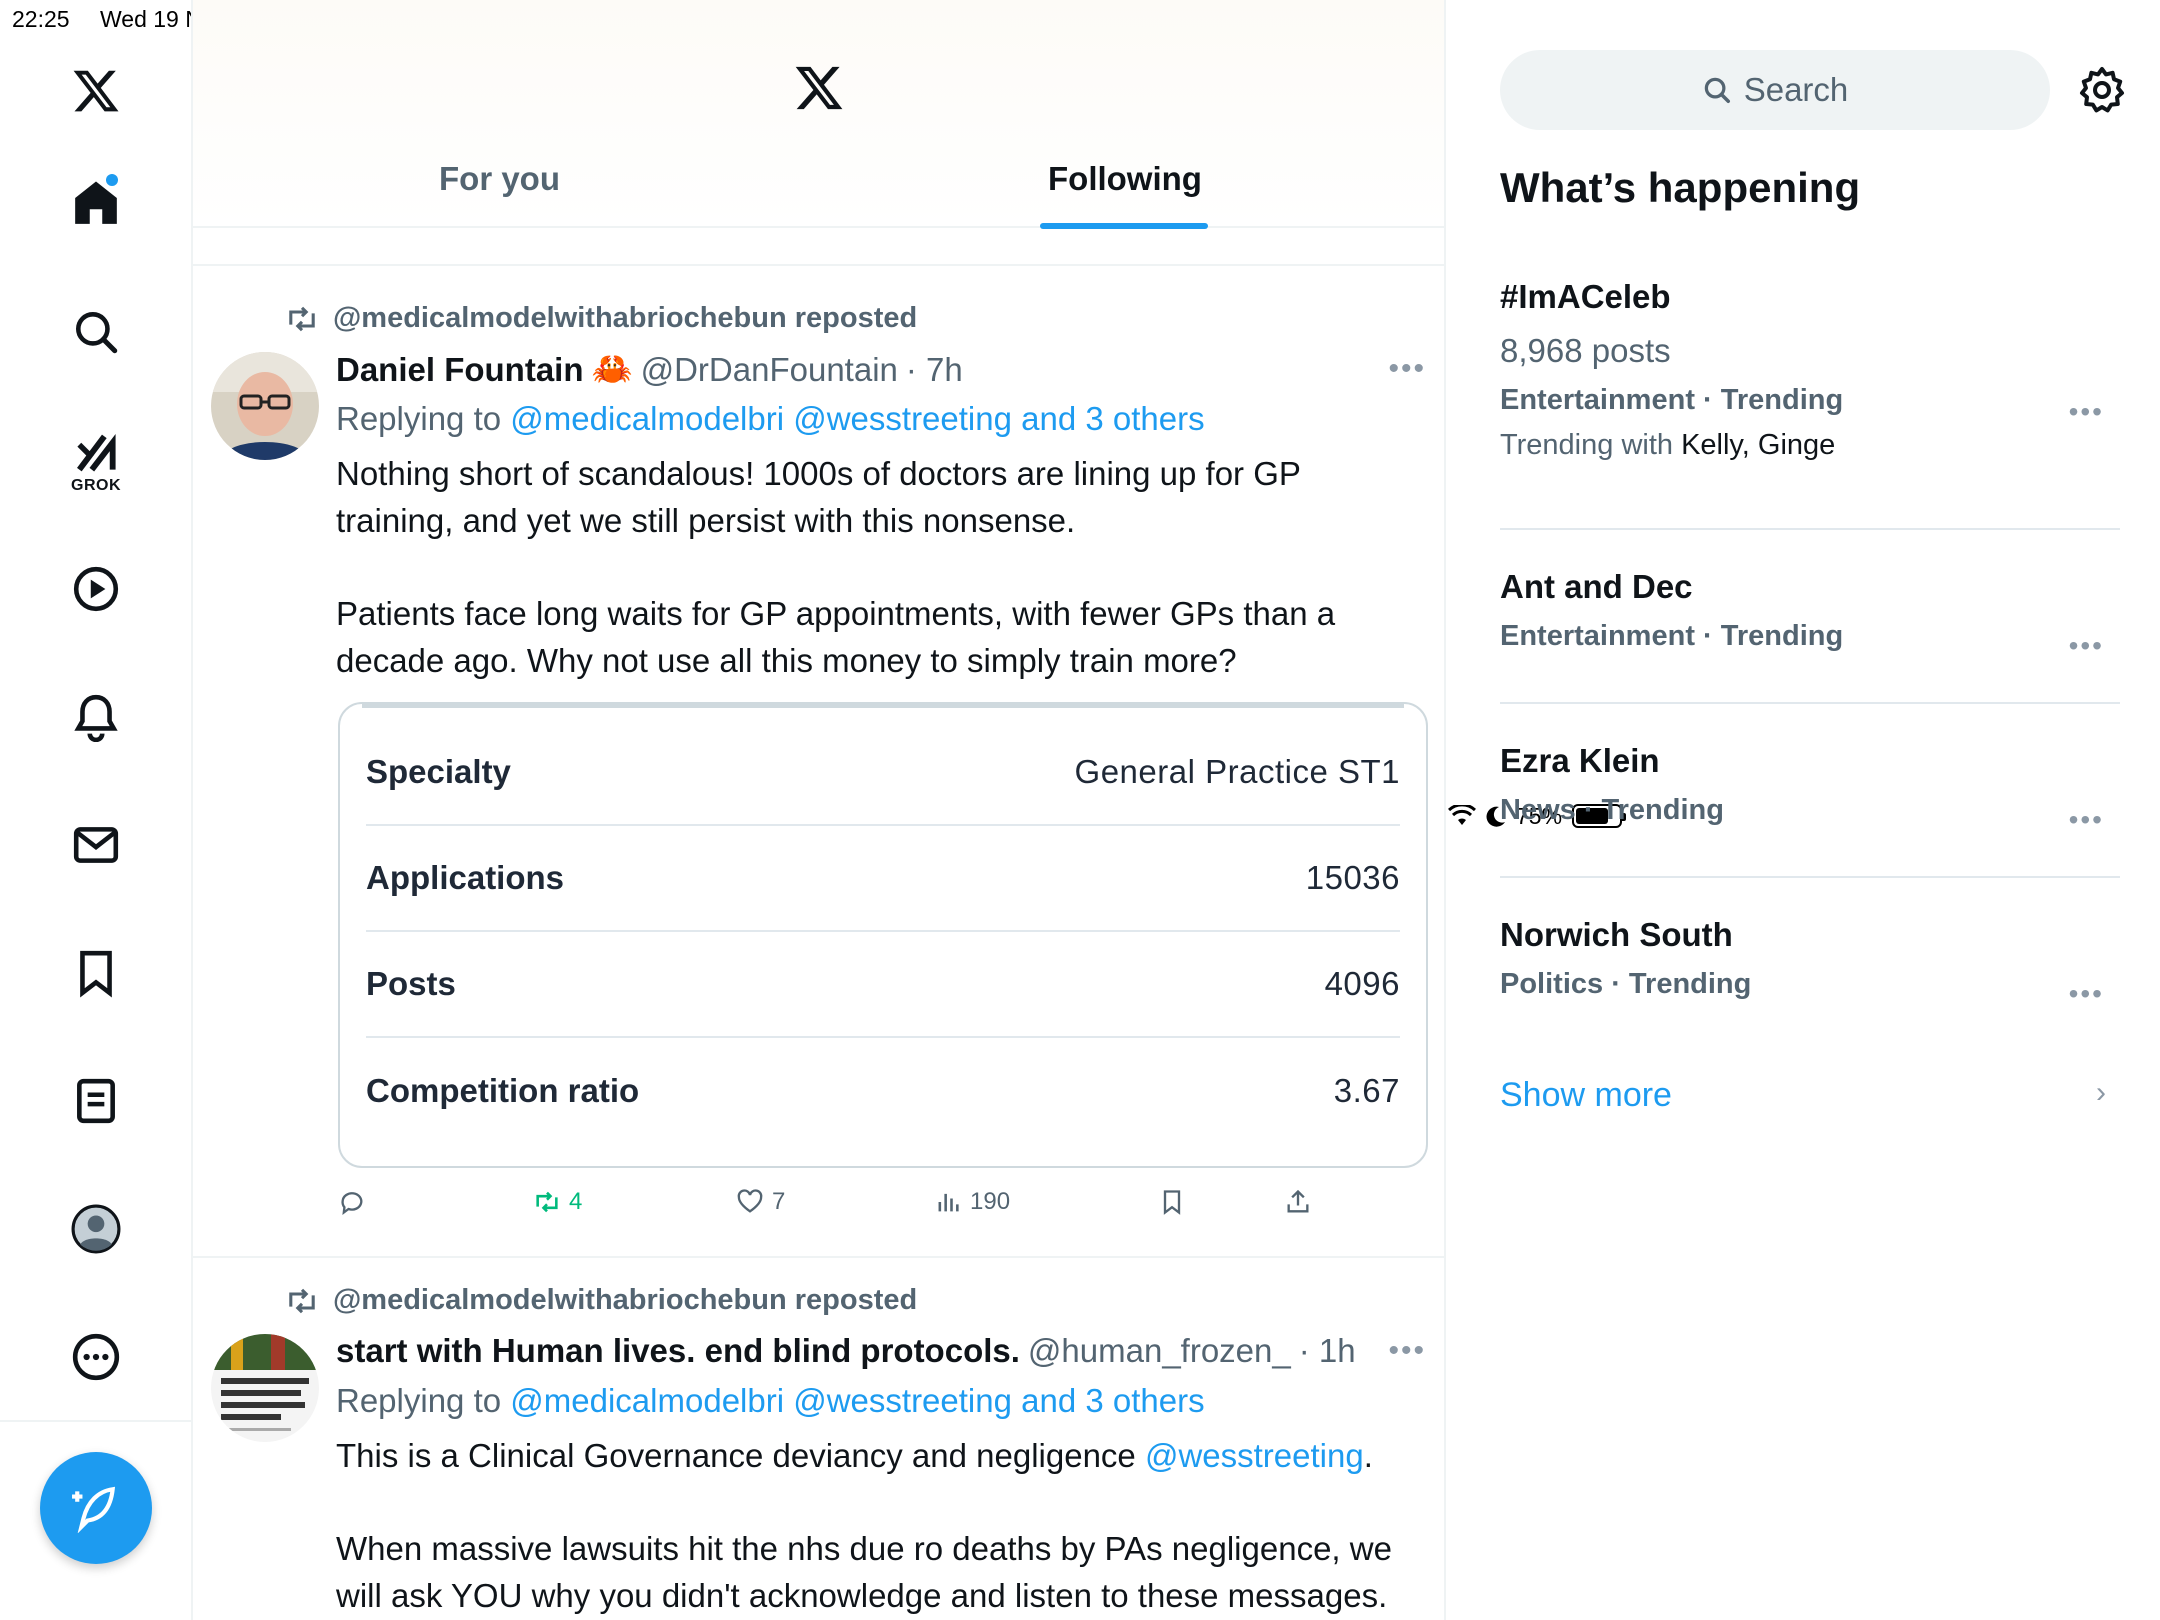  I want to click on author-handle: @DrDanFountain, so click(769, 370).